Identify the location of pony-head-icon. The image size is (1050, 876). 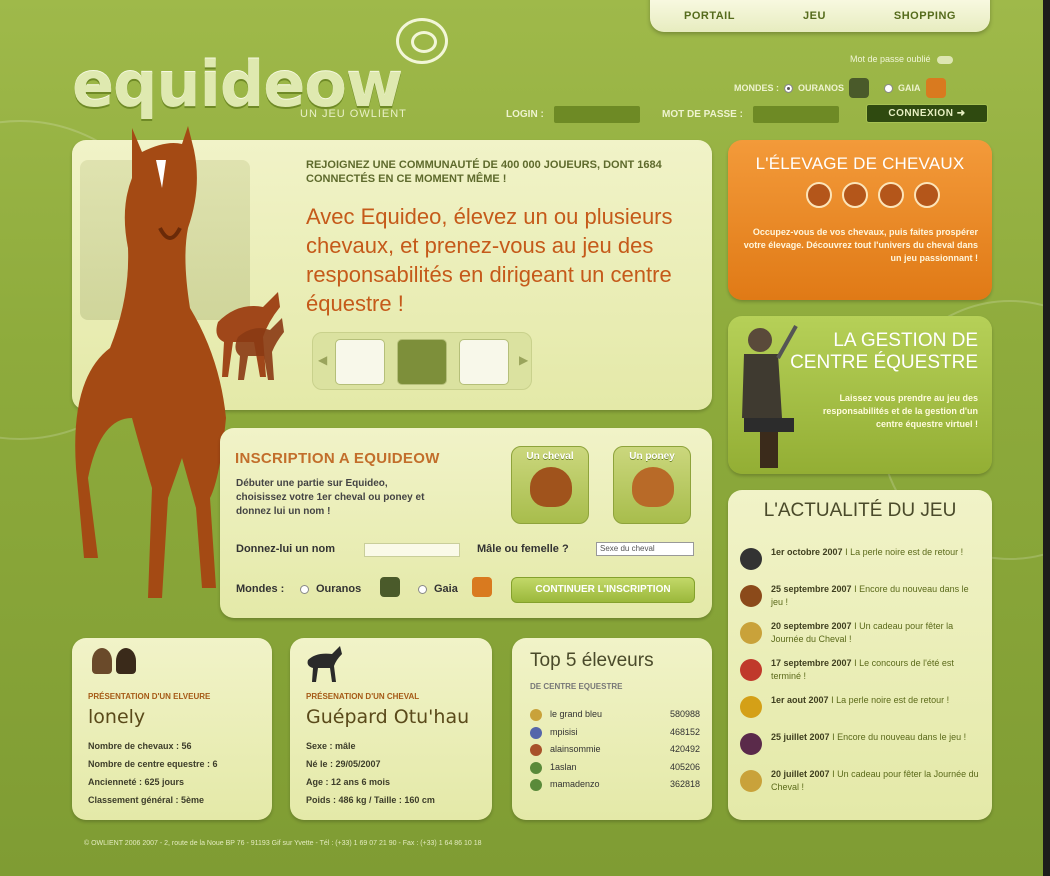
(653, 487).